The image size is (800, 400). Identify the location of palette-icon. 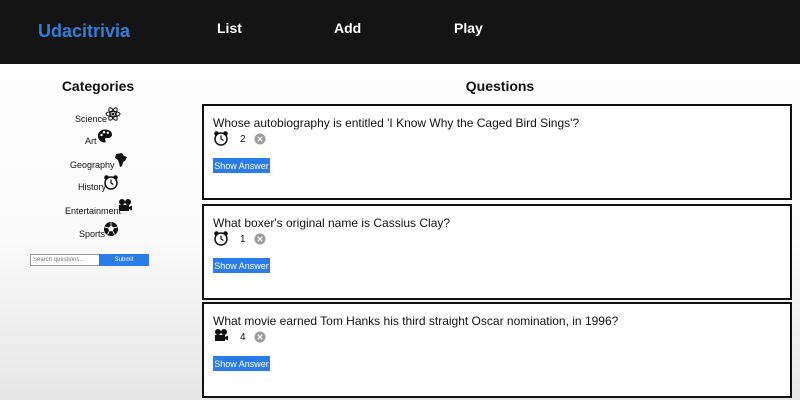
(105, 136).